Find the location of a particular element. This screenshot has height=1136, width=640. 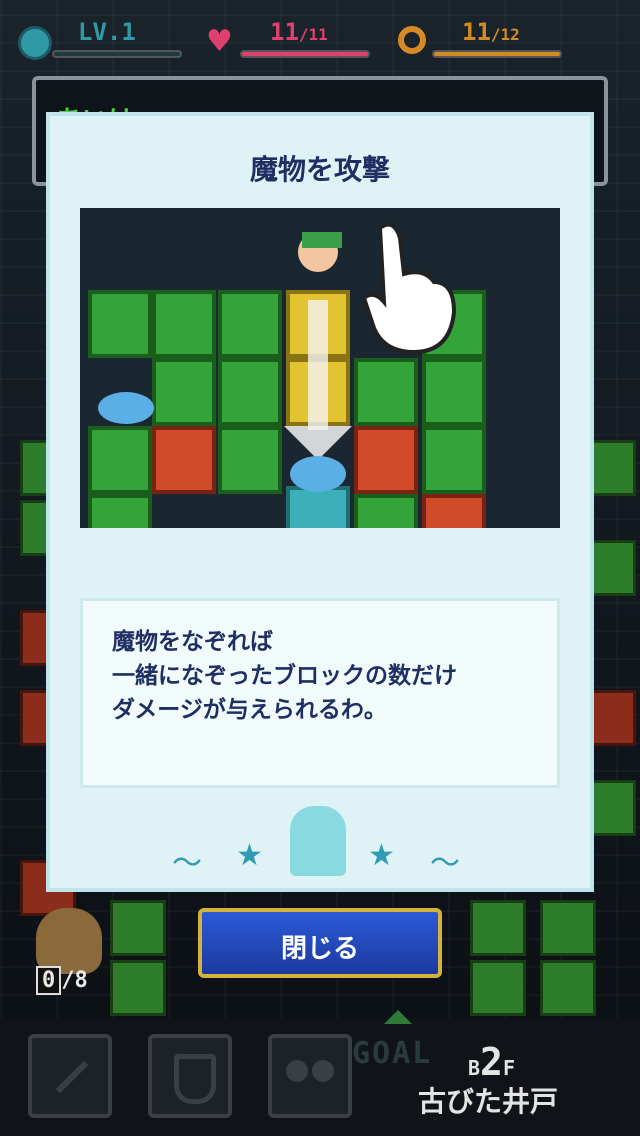

dialog-title: 魔物を攻撃 is located at coordinates (319, 169).